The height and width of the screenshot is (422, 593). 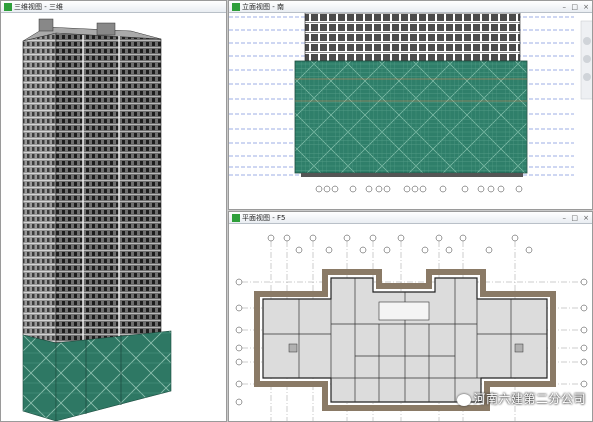 I want to click on watermark-text: 河南六建第二分公司, so click(x=529, y=399).